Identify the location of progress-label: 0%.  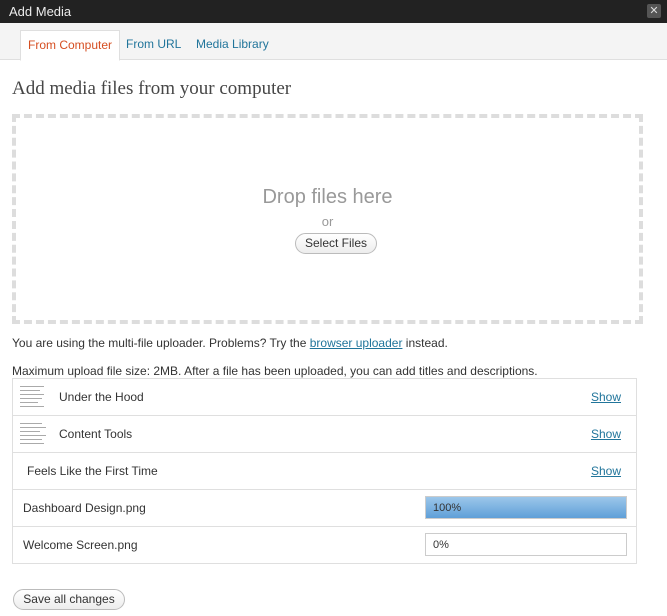
(441, 545).